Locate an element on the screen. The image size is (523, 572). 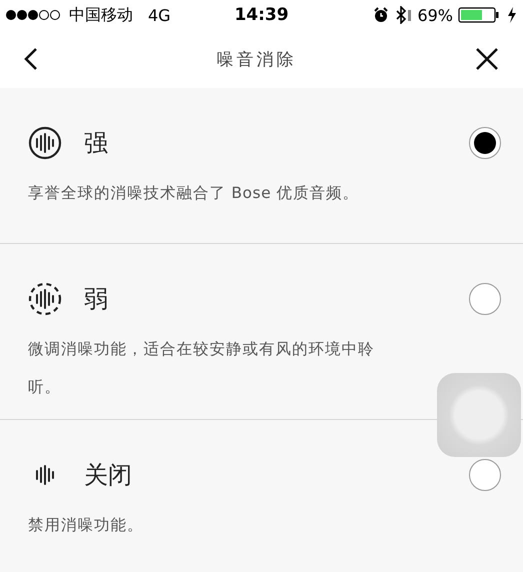
option-description: 享誉全球的消噪技术融合了 Bose 优质音频。 is located at coordinates (194, 193).